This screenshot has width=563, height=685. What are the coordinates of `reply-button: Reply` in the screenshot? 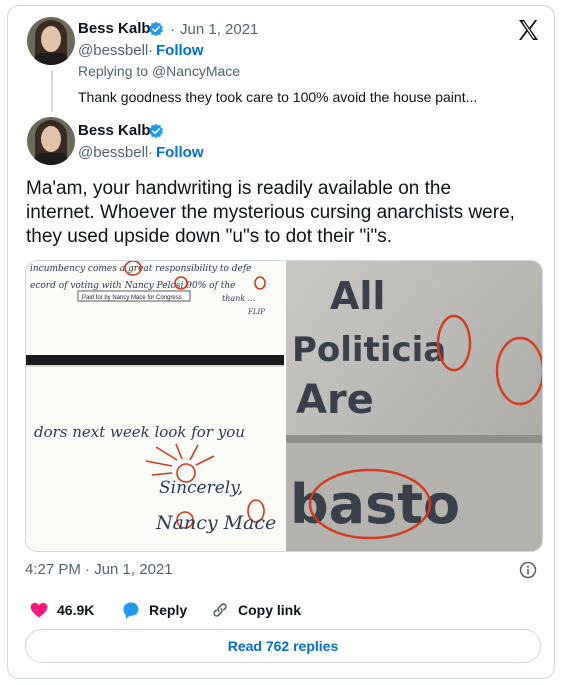 It's located at (154, 610).